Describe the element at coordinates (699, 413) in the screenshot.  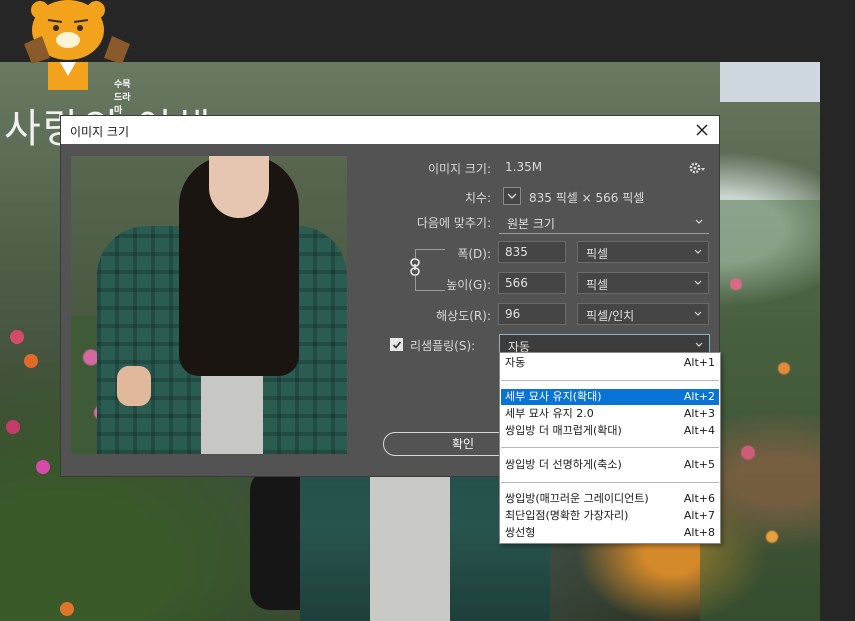
I see `shortcut-label: Alt+3` at that location.